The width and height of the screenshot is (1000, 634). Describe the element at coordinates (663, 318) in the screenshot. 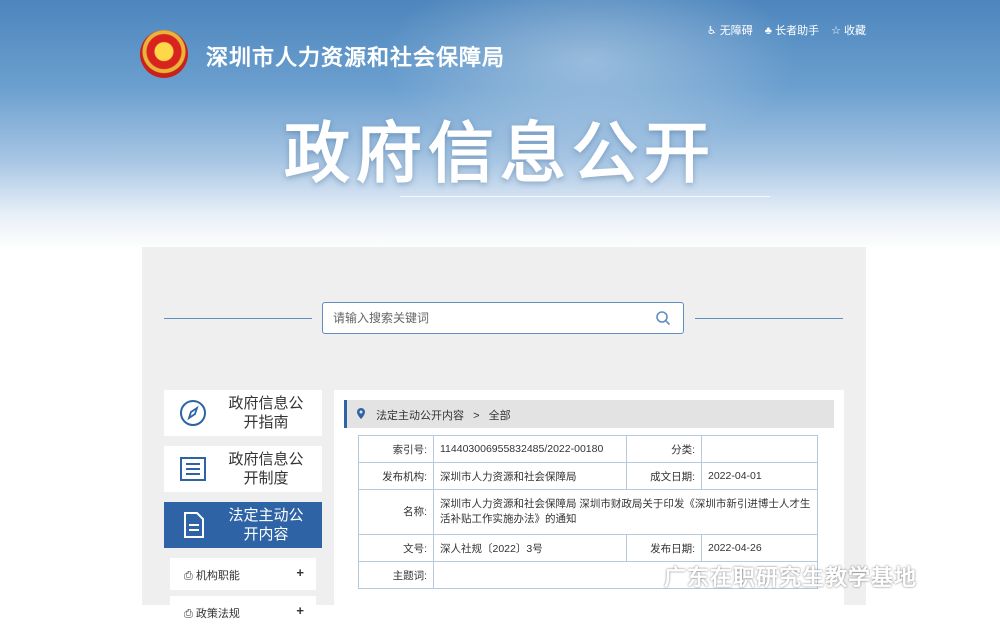

I see `search-icon` at that location.